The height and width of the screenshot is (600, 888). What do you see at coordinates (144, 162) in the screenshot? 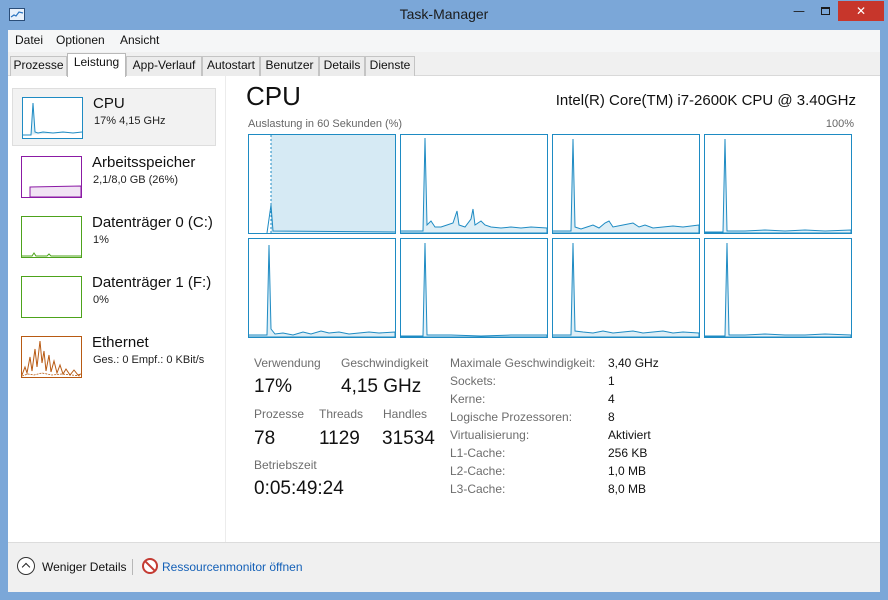
I see `sidebar-item-title: Arbeitsspeicher` at bounding box center [144, 162].